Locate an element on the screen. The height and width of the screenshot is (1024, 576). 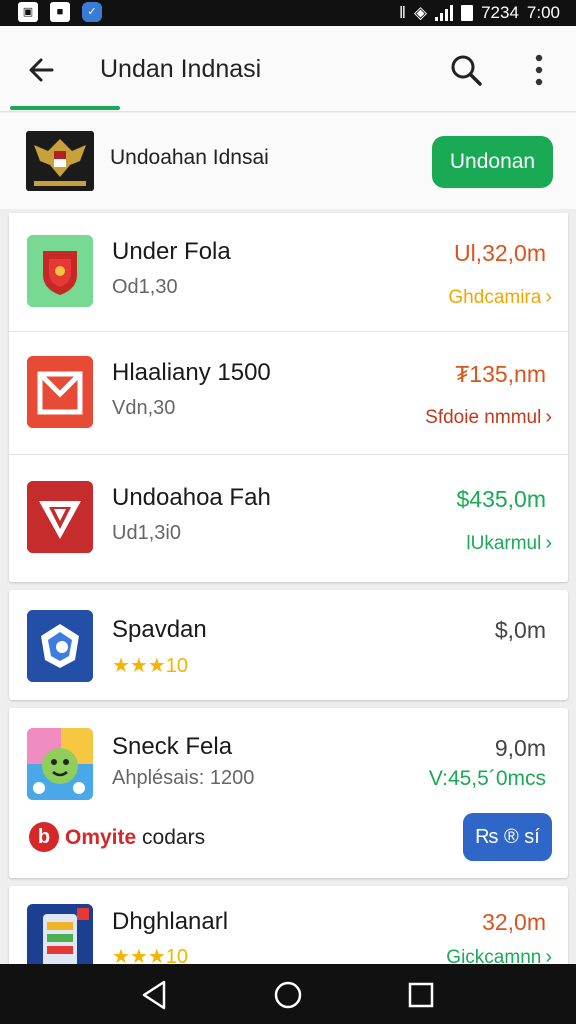
nav-back-icon is located at coordinates (155, 995).